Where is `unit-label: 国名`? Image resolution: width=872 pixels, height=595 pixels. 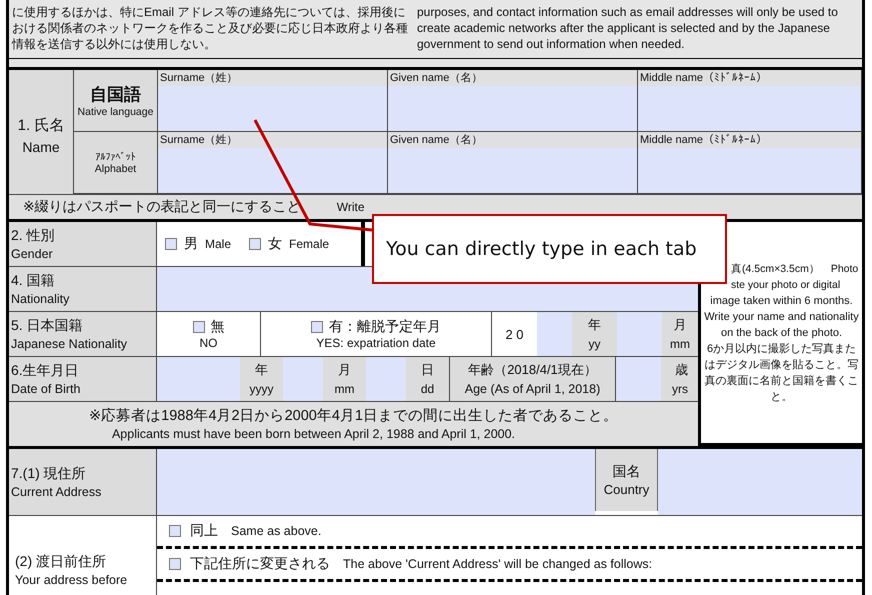 unit-label: 国名 is located at coordinates (626, 471).